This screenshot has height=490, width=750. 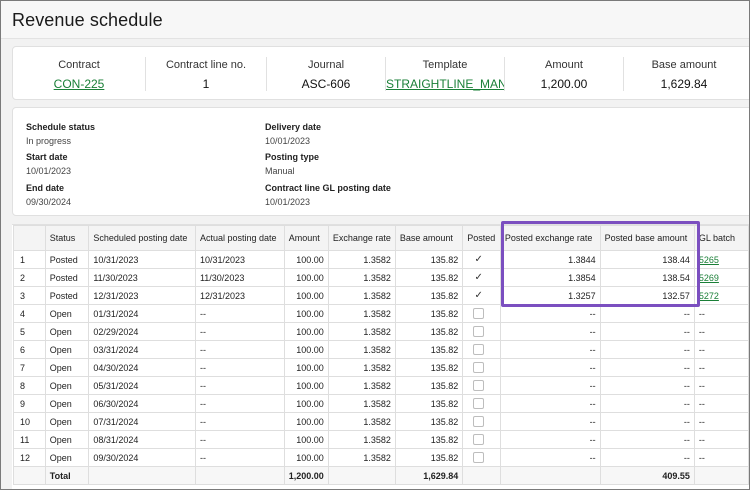 What do you see at coordinates (481, 238) in the screenshot?
I see `column-header-posted: Posted` at bounding box center [481, 238].